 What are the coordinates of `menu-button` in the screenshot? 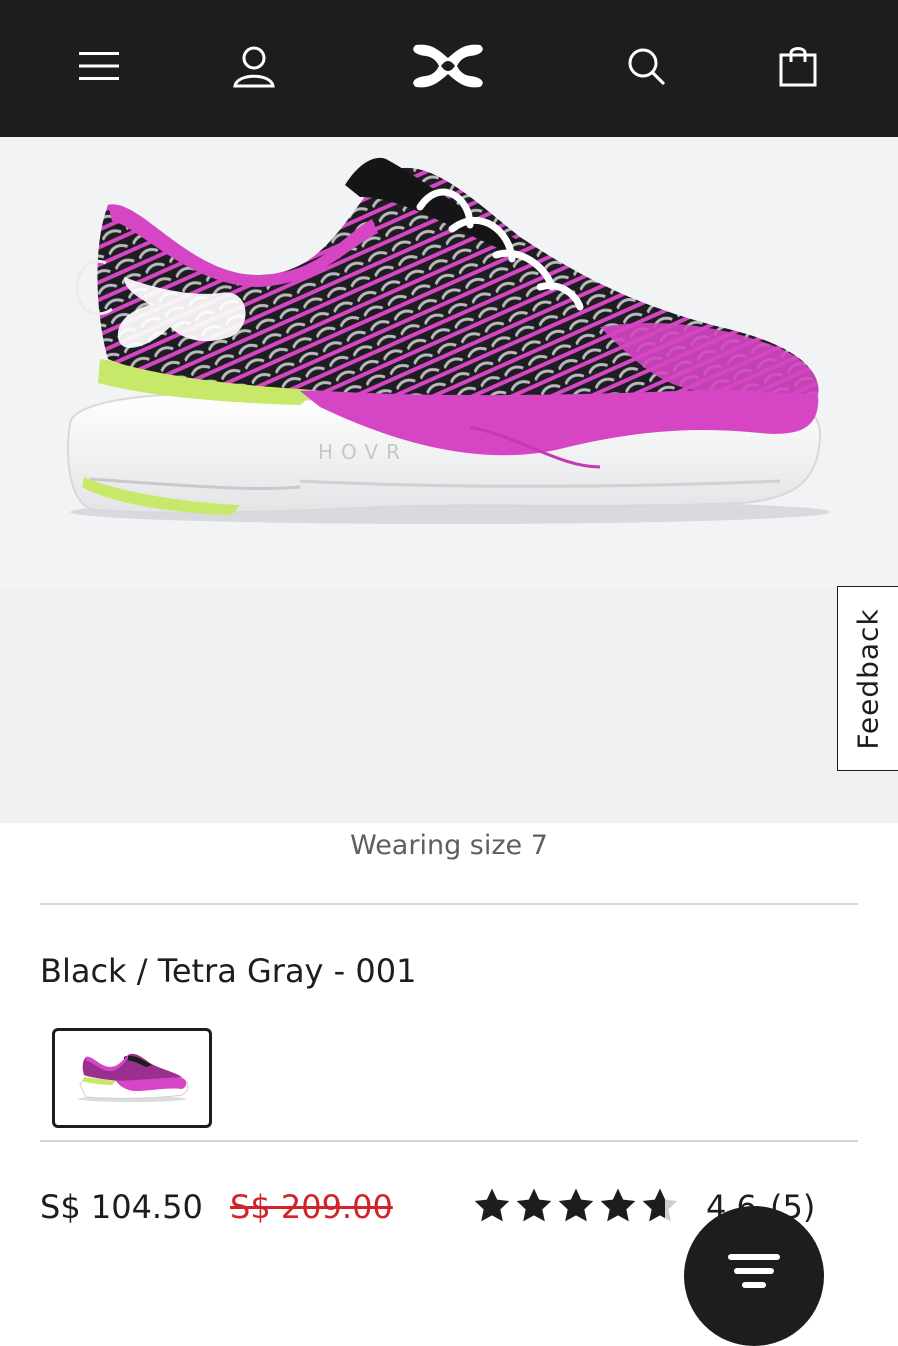 It's located at (99, 66).